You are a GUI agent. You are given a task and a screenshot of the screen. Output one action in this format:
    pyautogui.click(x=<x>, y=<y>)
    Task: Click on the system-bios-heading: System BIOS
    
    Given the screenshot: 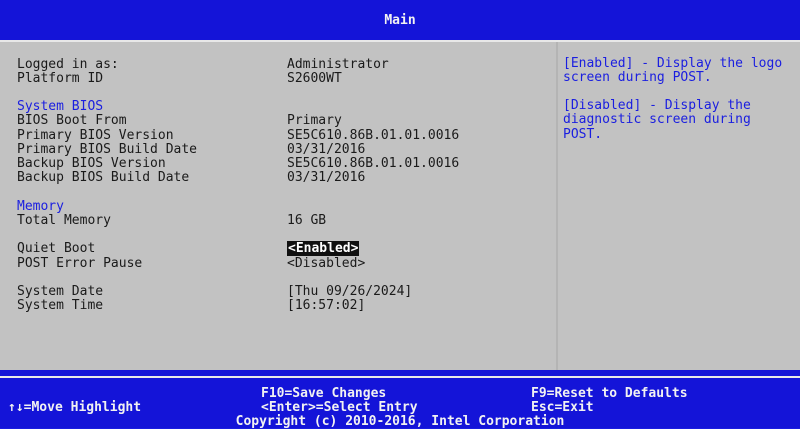 What is the action you would take?
    pyautogui.click(x=60, y=106)
    